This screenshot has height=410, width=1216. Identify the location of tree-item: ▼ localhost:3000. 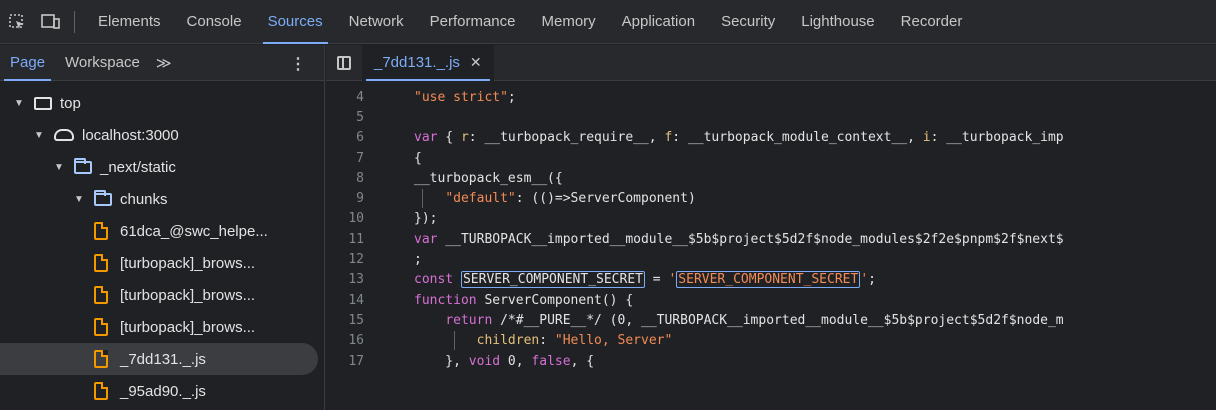
(162, 135).